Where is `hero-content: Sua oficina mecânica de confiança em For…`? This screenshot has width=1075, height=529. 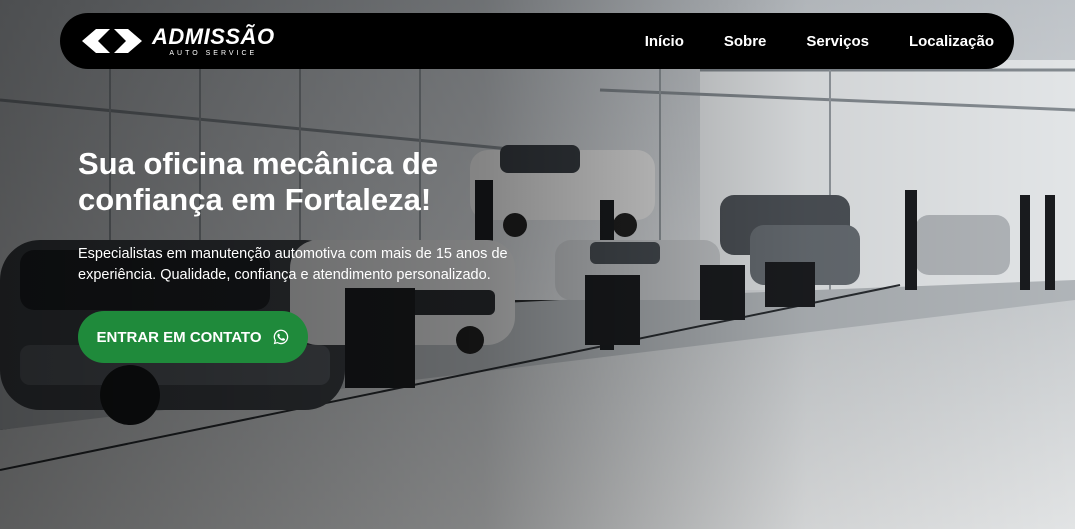 hero-content: Sua oficina mecânica de confiança em For… is located at coordinates (338, 216).